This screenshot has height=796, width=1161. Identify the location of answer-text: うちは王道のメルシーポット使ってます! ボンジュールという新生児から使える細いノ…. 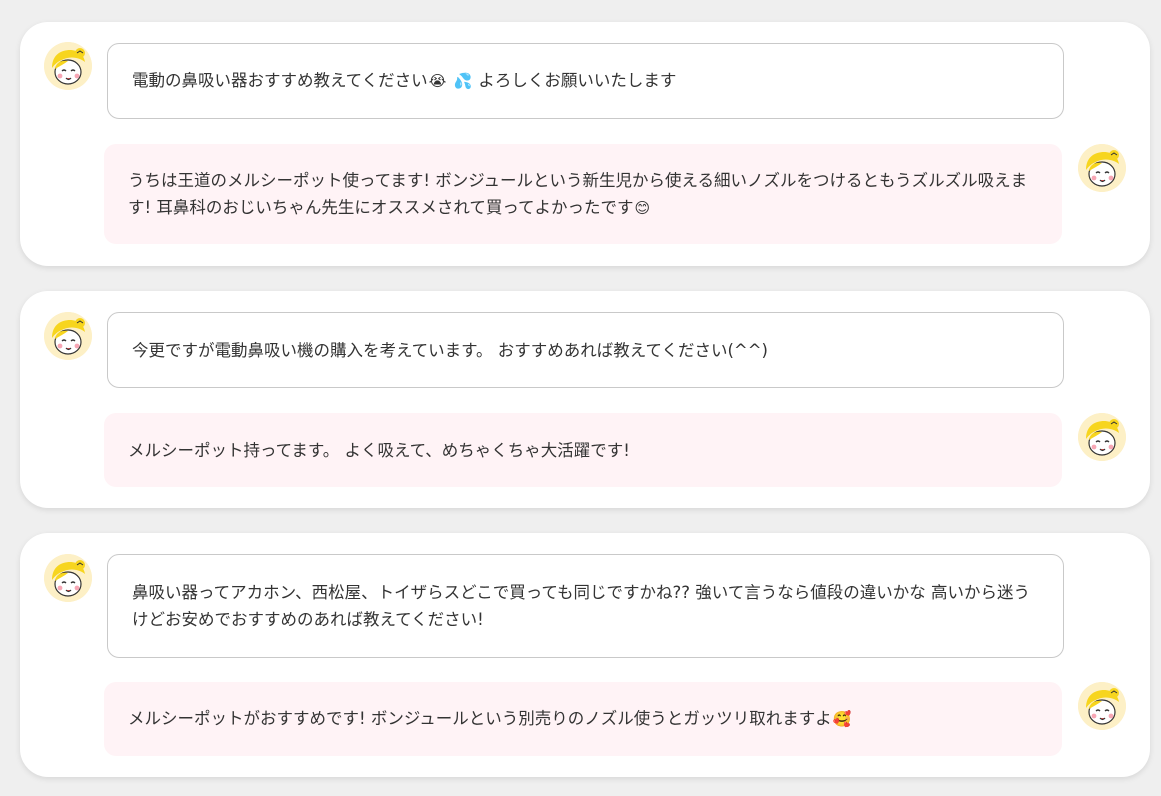
(583, 194).